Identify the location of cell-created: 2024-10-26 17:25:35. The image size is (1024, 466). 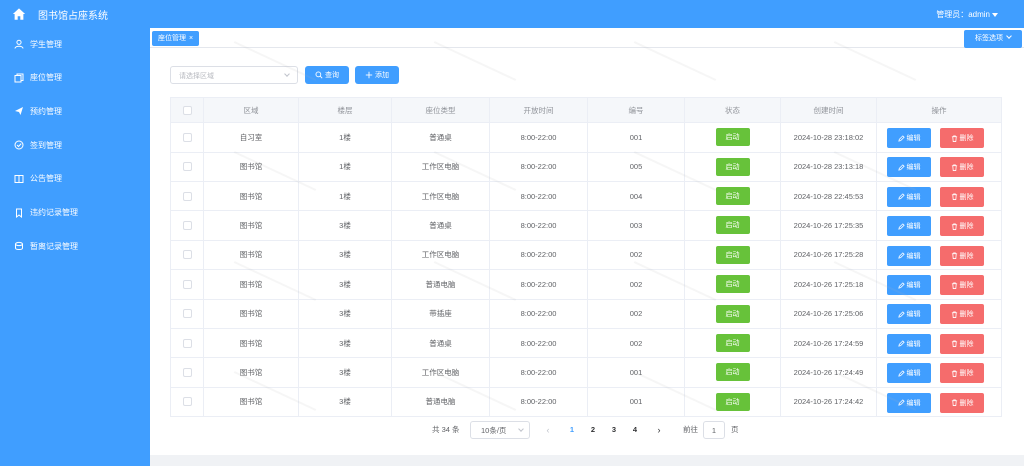
(829, 225).